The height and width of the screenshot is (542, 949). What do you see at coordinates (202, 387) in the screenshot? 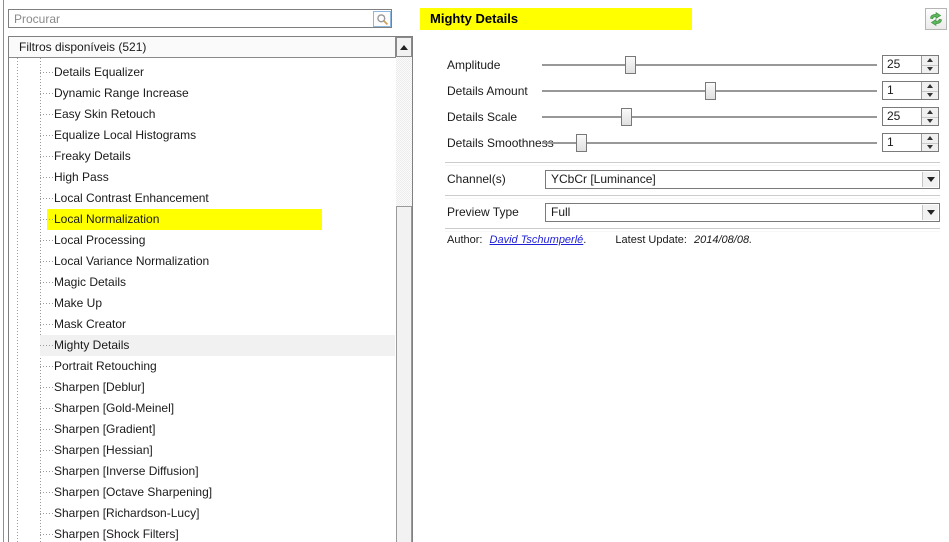
I see `filter-item: Sharpen [Deblur]` at bounding box center [202, 387].